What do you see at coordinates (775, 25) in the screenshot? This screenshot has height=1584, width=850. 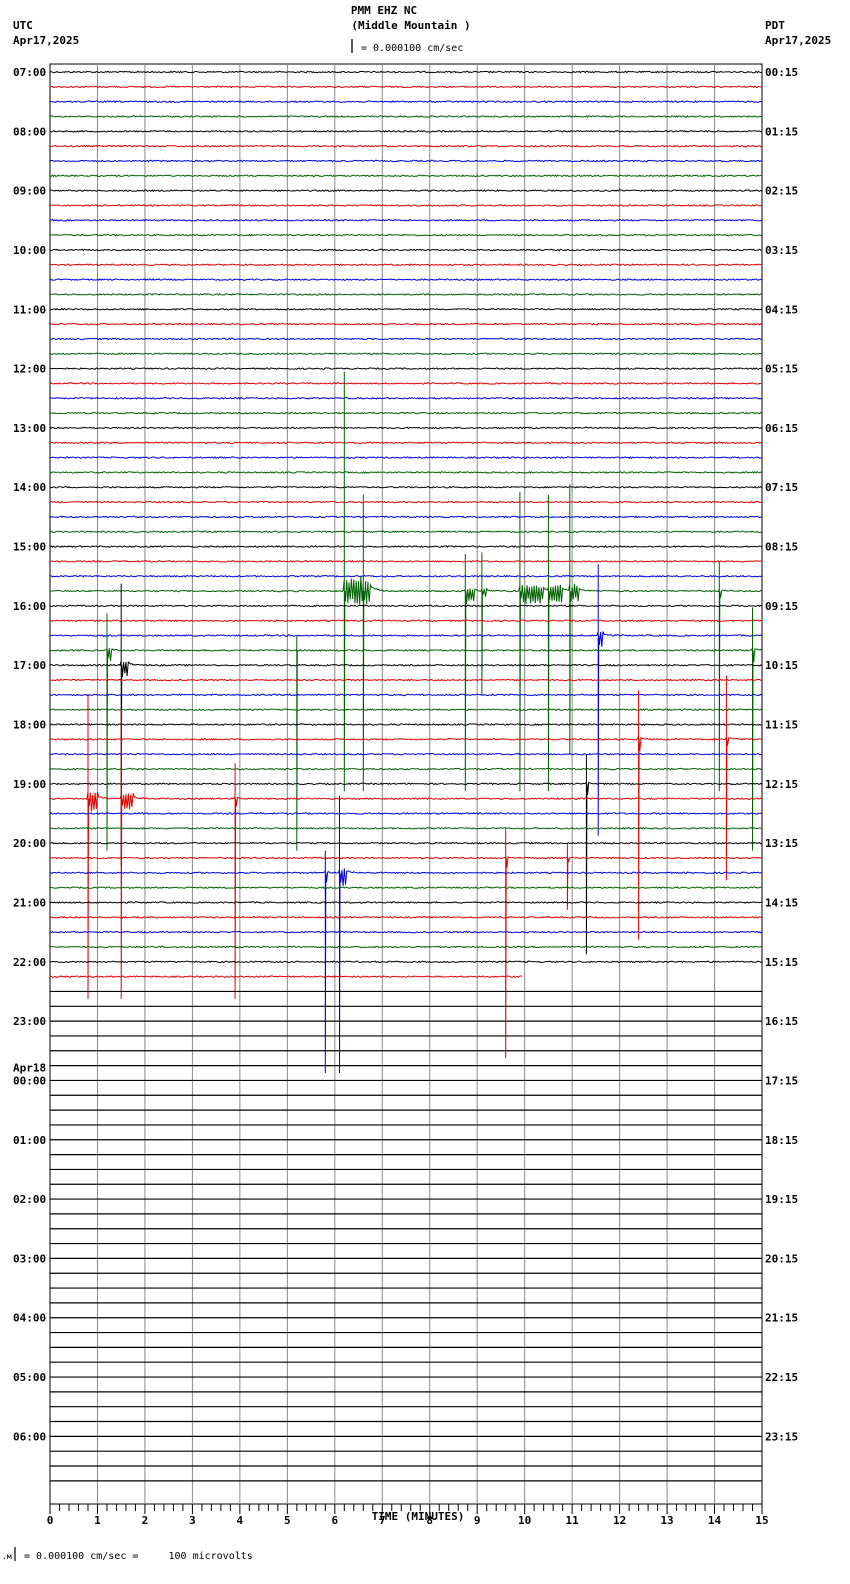 I see `right-timezone: PDT` at bounding box center [775, 25].